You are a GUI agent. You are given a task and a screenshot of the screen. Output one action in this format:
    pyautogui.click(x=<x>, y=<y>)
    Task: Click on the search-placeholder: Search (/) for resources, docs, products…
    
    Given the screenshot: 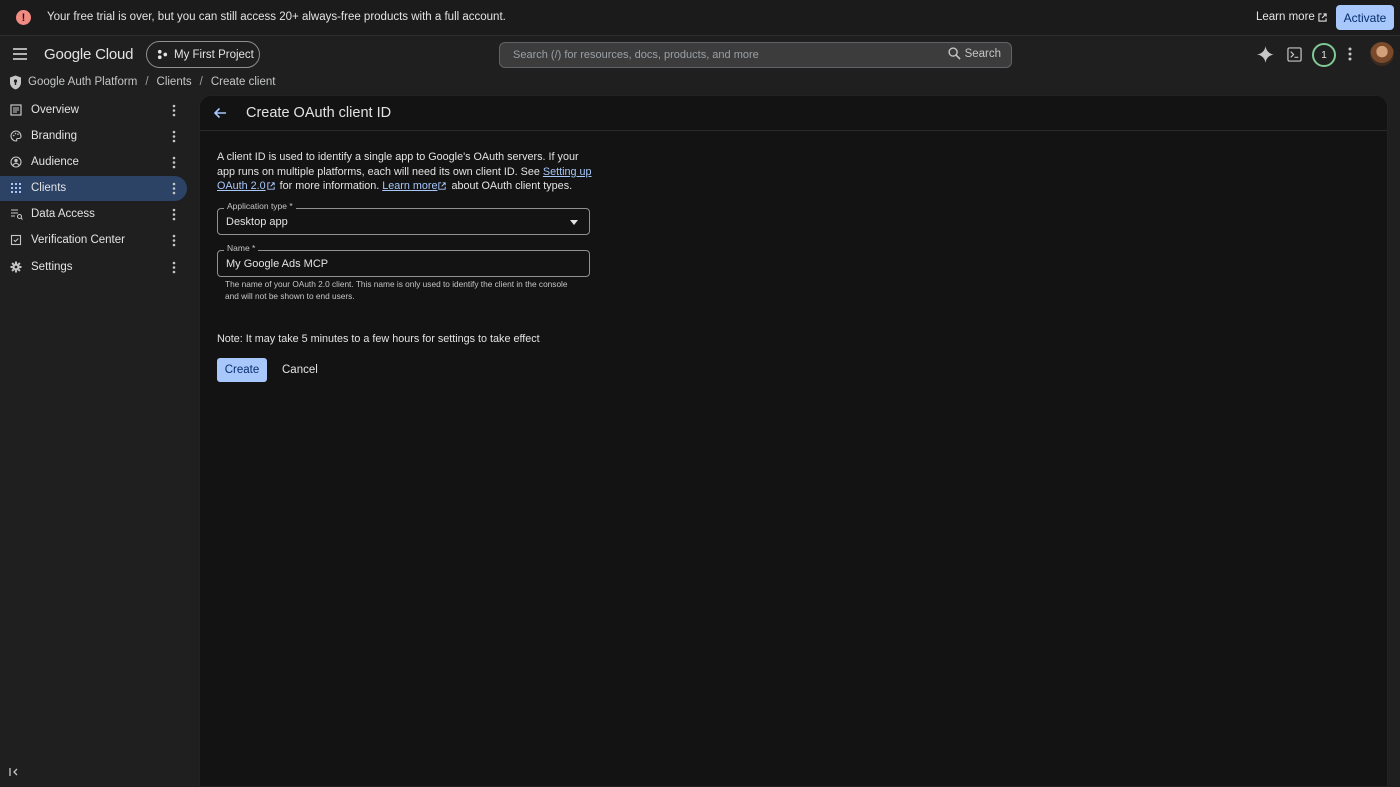 What is the action you would take?
    pyautogui.click(x=636, y=55)
    